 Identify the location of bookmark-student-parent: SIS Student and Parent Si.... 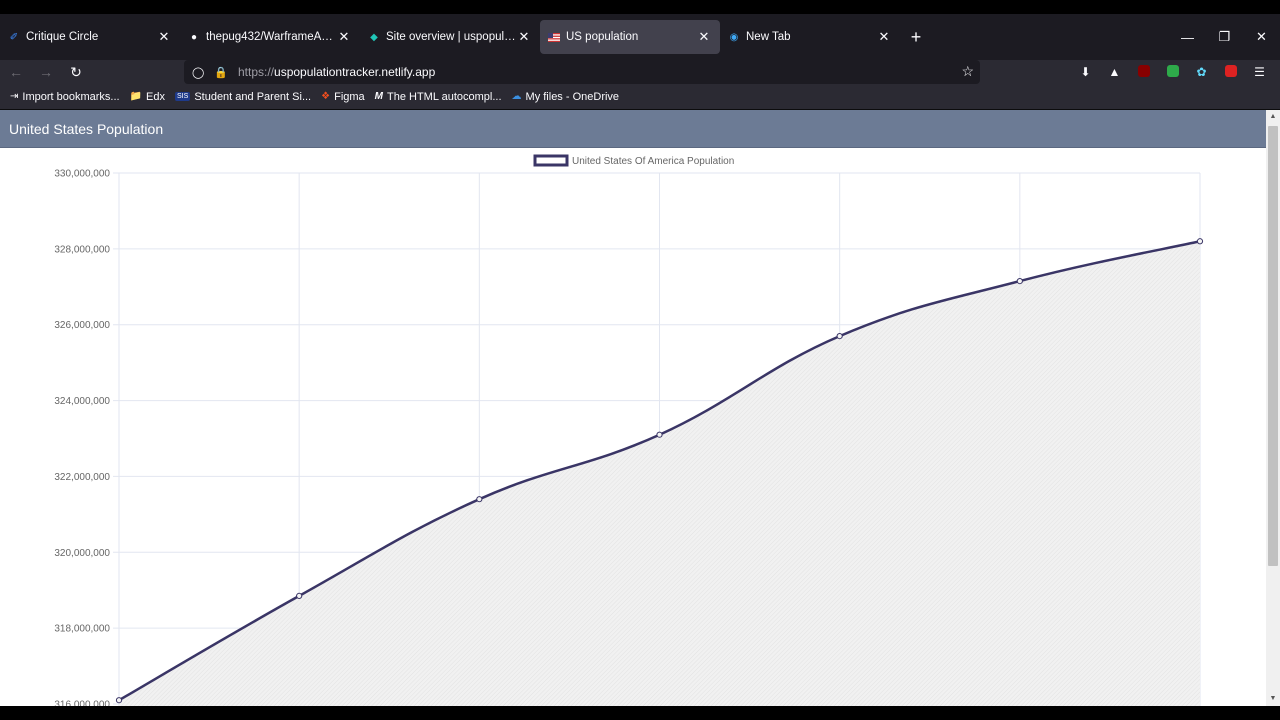
(243, 97).